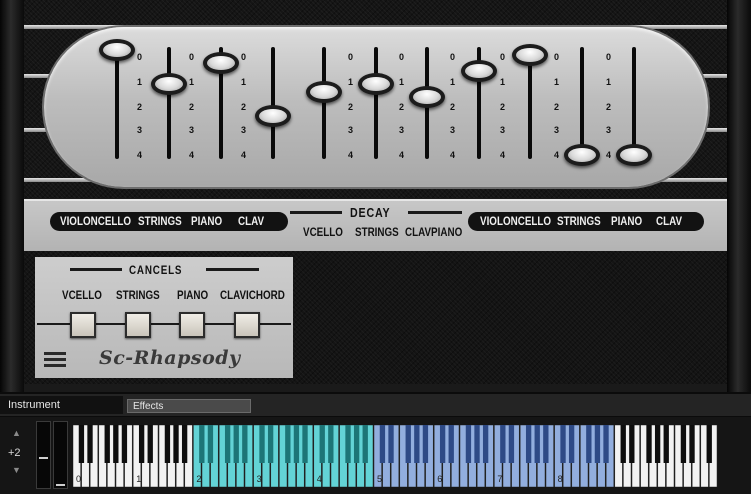  What do you see at coordinates (351, 107) in the screenshot?
I see `tick-label: 2` at bounding box center [351, 107].